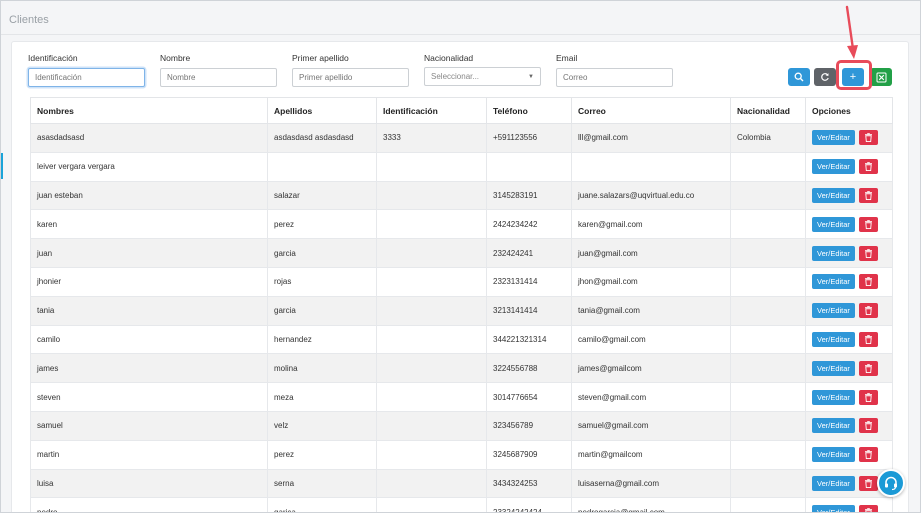 The width and height of the screenshot is (921, 513). What do you see at coordinates (322, 504) in the screenshot?
I see `cell-apellidos: garica` at bounding box center [322, 504].